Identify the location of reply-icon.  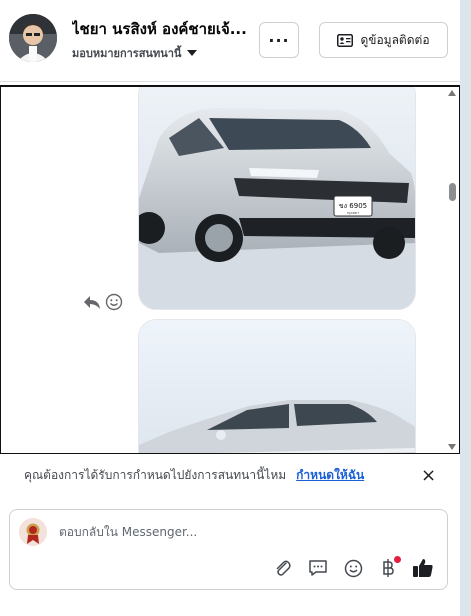
(92, 302).